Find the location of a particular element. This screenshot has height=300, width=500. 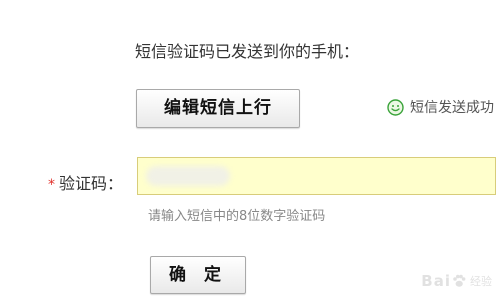

required-mark: * is located at coordinates (51, 185).